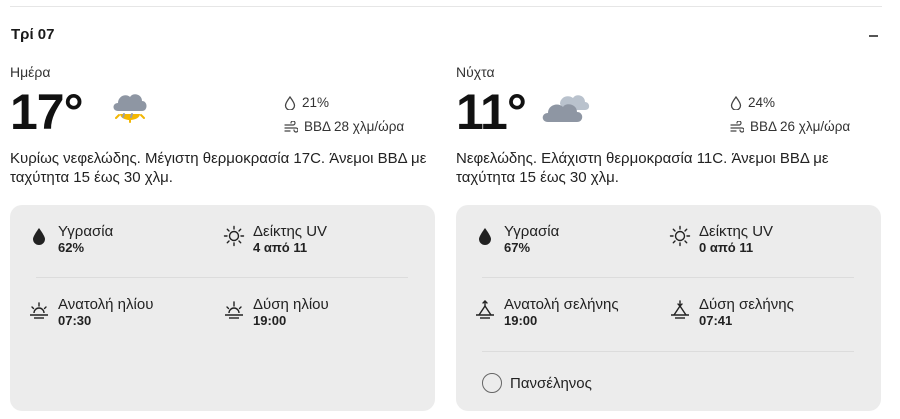 The width and height of the screenshot is (900, 419). Describe the element at coordinates (517, 247) in the screenshot. I see `humidity-value: 67%` at that location.